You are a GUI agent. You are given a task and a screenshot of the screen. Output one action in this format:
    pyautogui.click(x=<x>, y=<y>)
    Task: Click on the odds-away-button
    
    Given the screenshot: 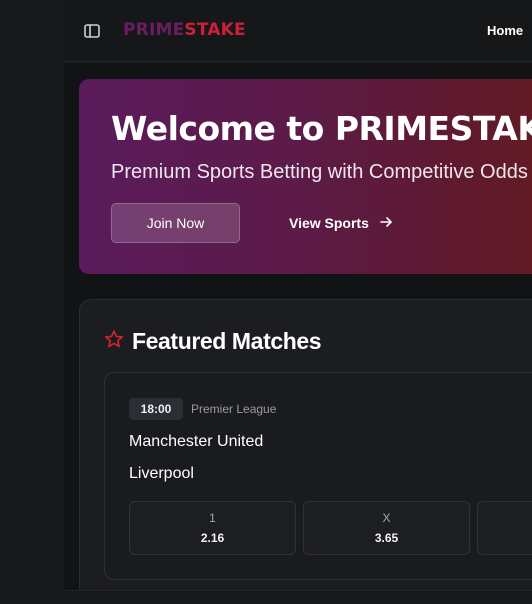 What is the action you would take?
    pyautogui.click(x=504, y=528)
    